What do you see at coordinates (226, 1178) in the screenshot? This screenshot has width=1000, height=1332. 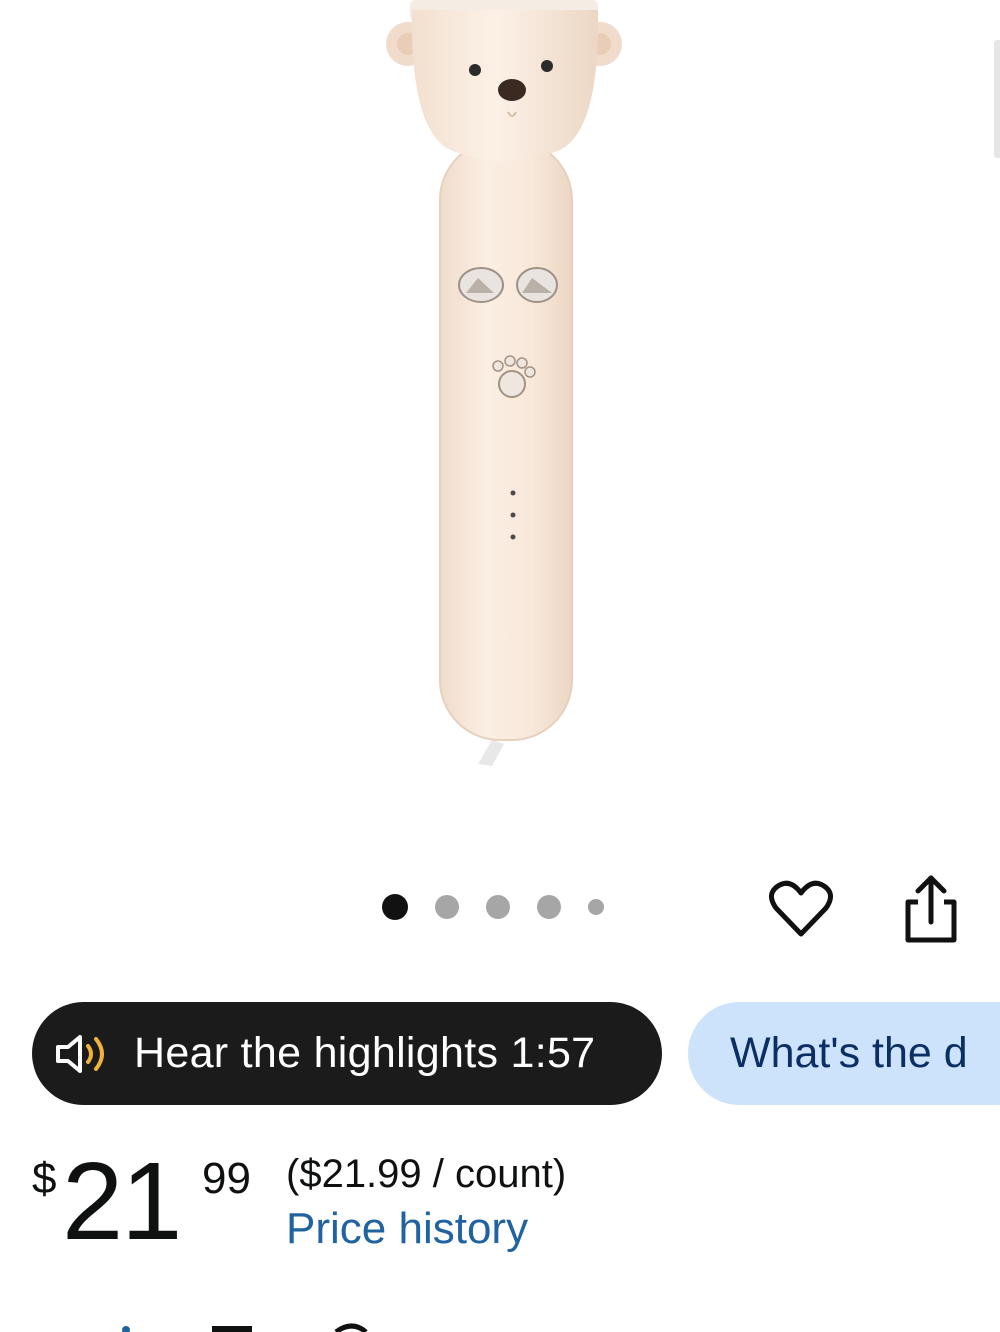 I see `price-fraction: 99` at bounding box center [226, 1178].